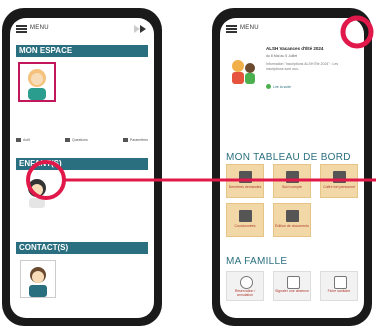 The width and height of the screenshot is (376, 328). I want to click on tile-coordonnees: Coordonnées, so click(245, 220).